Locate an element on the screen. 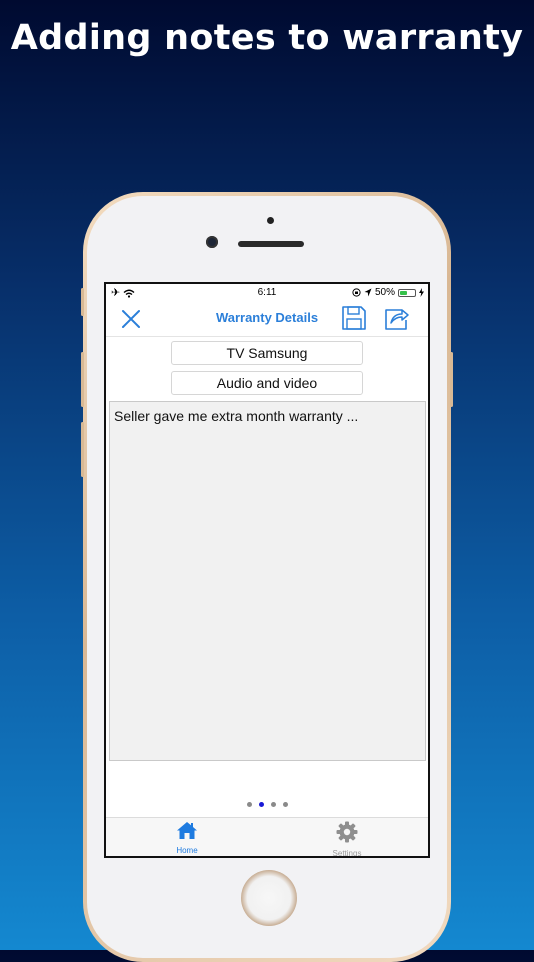  share-icon is located at coordinates (396, 318).